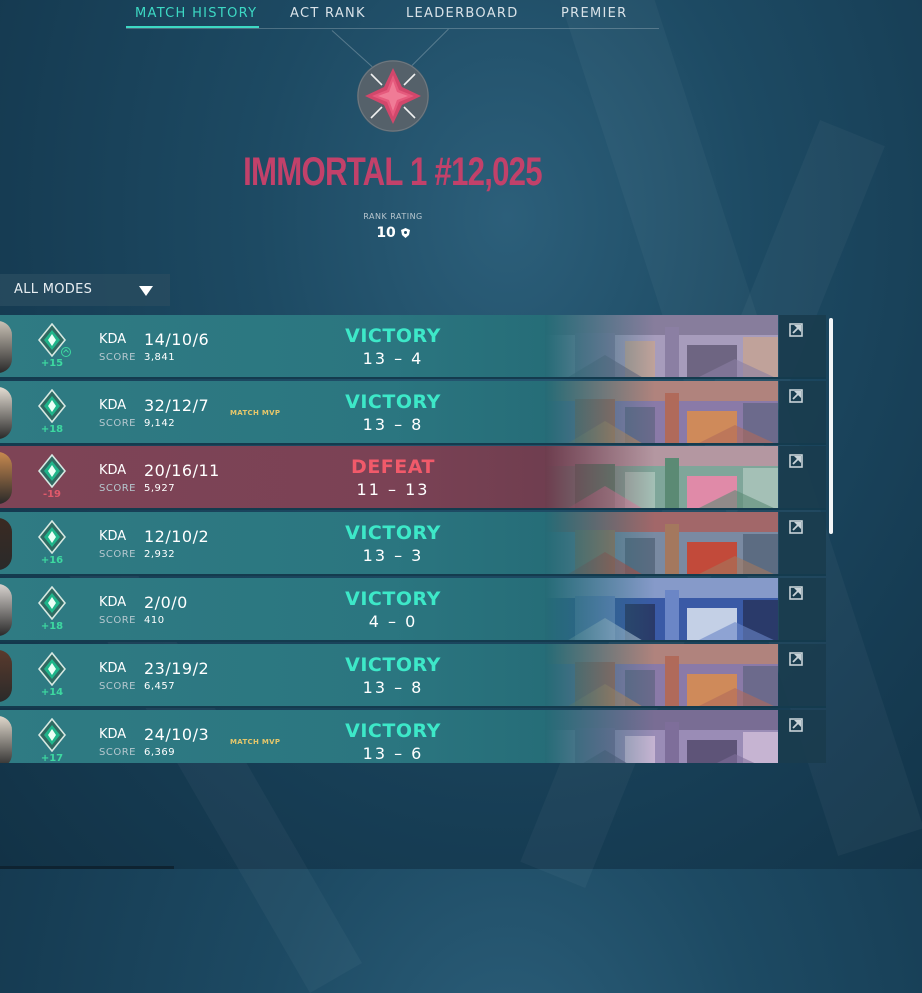 The width and height of the screenshot is (922, 993). What do you see at coordinates (177, 405) in the screenshot?
I see `kda-value: 32/12/7` at bounding box center [177, 405].